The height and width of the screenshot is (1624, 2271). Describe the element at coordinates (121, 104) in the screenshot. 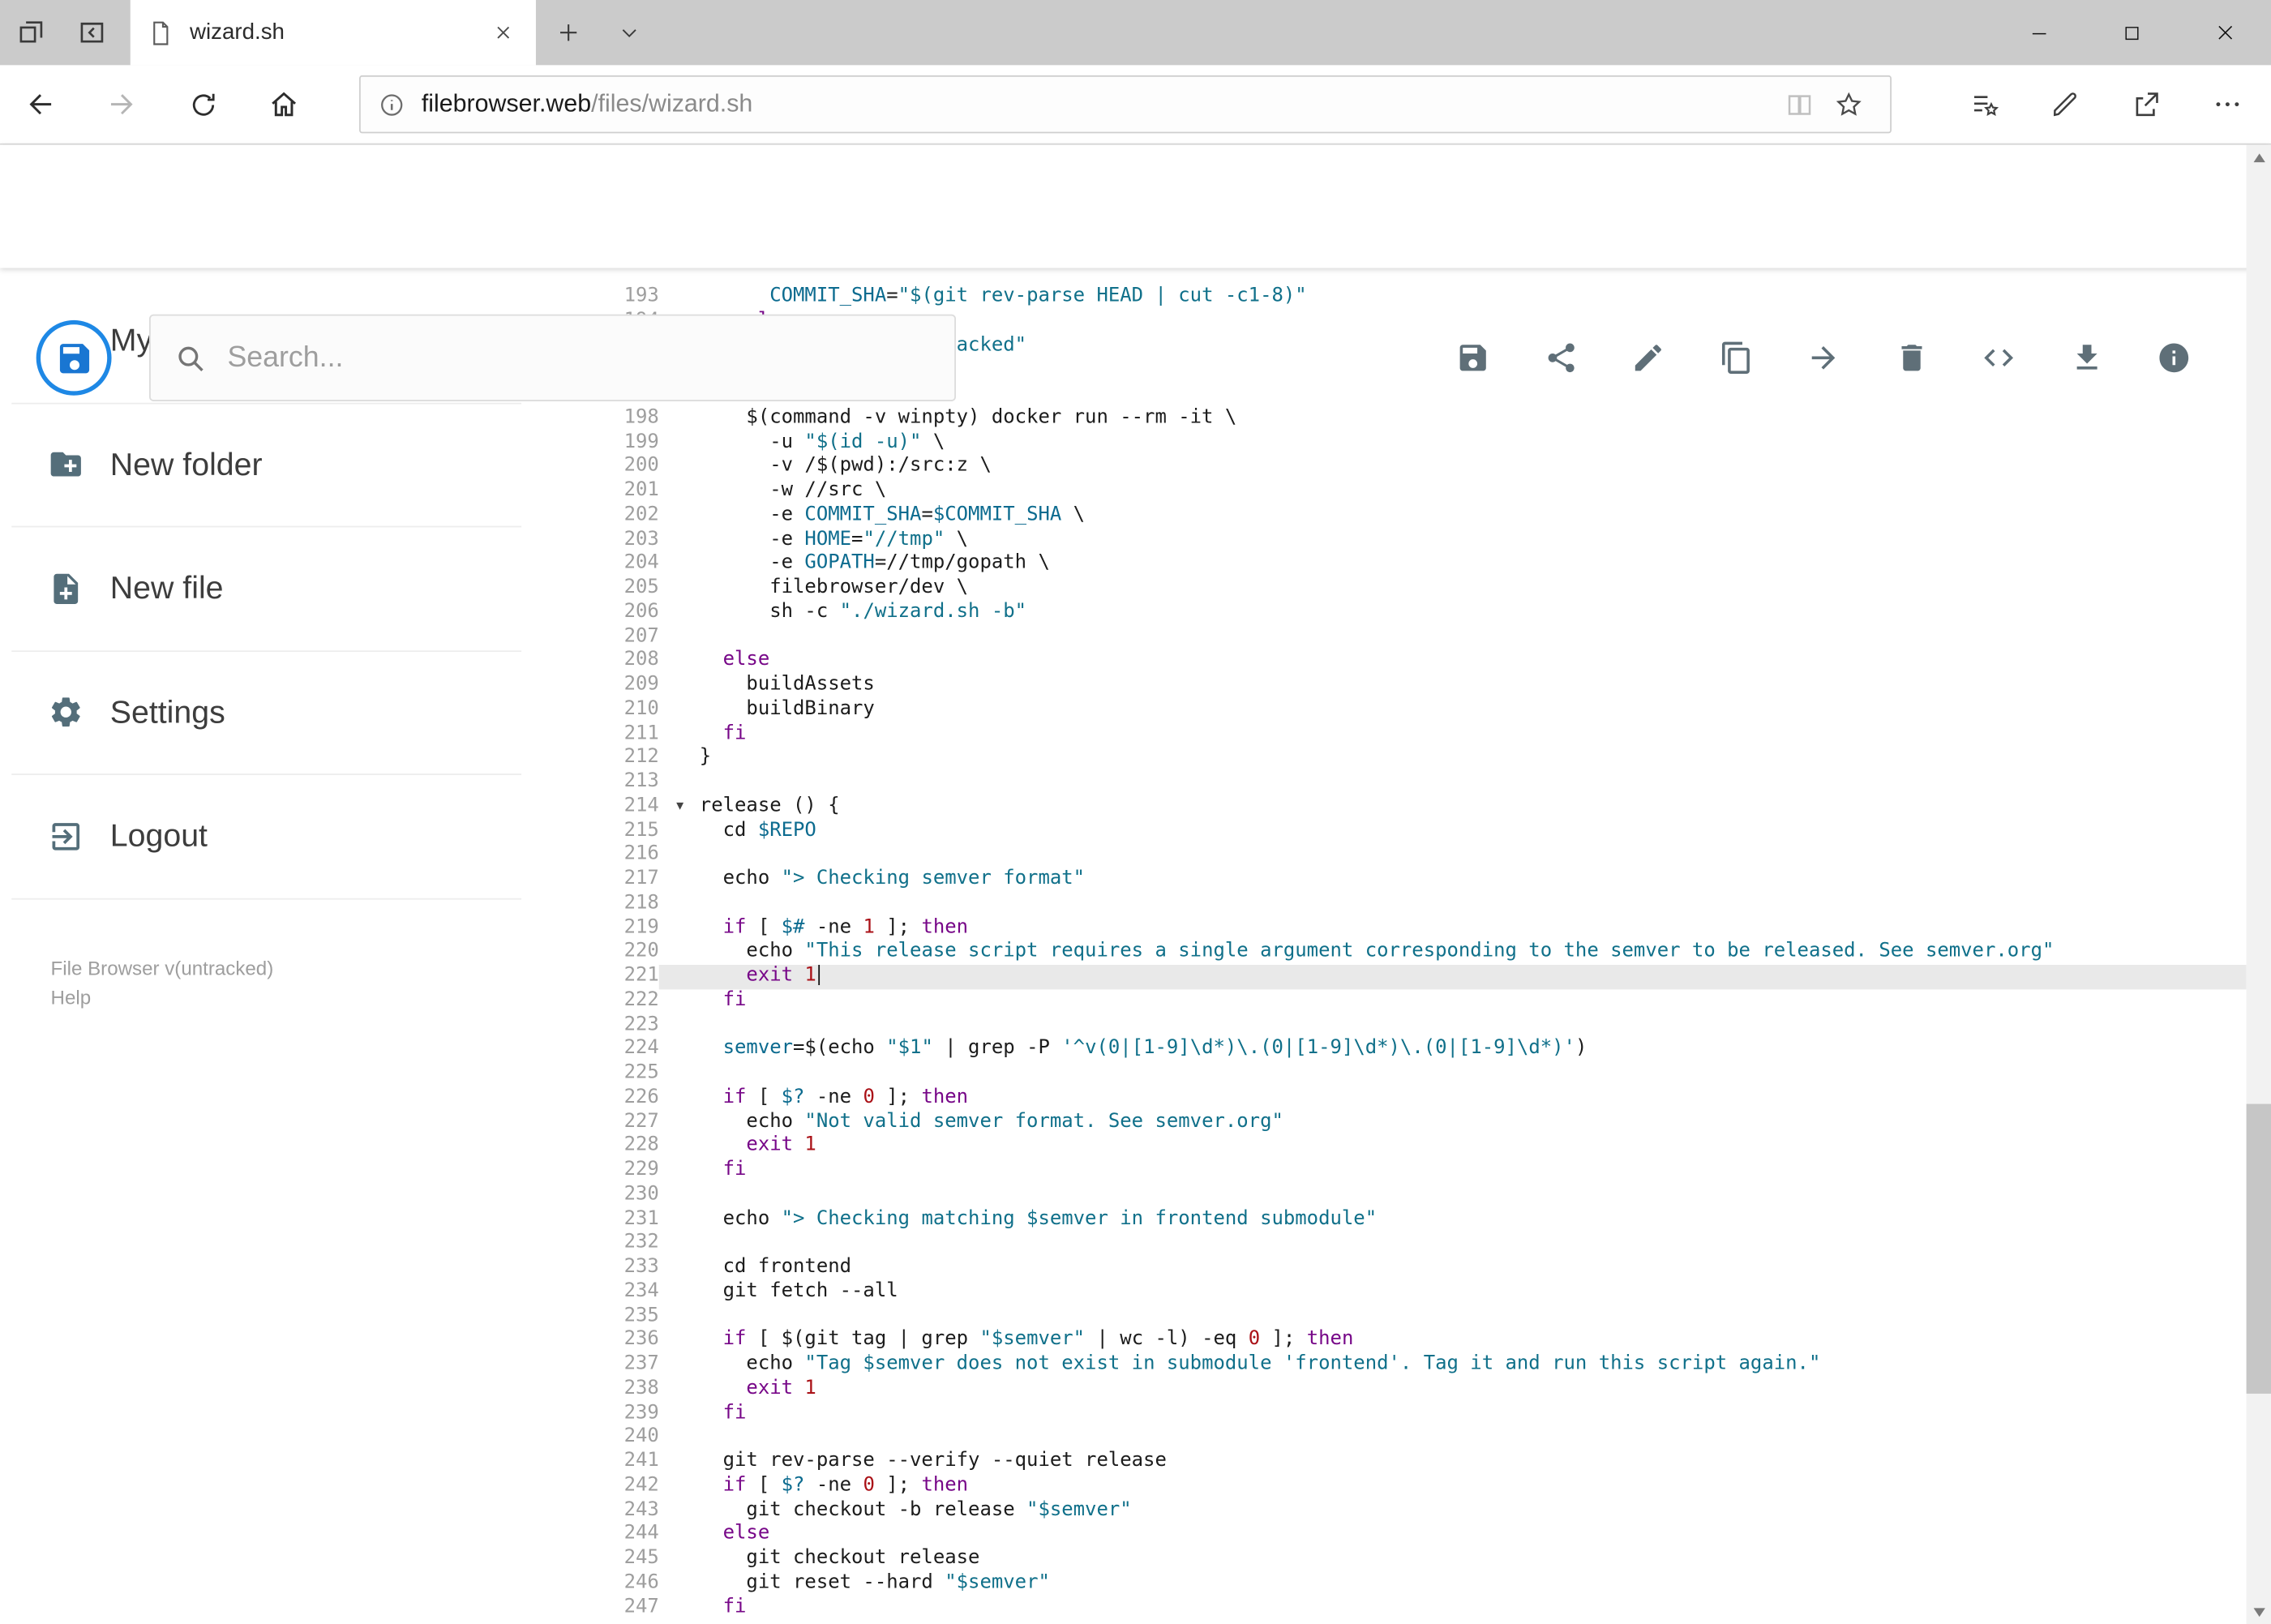

I see `forward-button` at that location.